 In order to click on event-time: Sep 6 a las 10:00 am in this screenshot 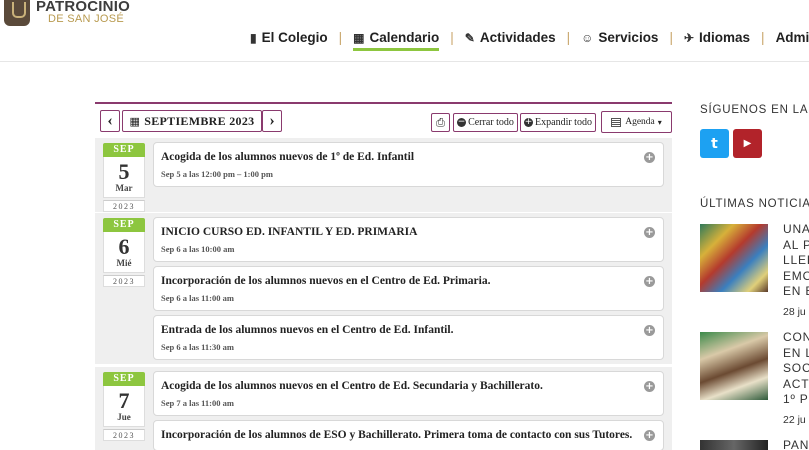, I will do `click(198, 249)`.